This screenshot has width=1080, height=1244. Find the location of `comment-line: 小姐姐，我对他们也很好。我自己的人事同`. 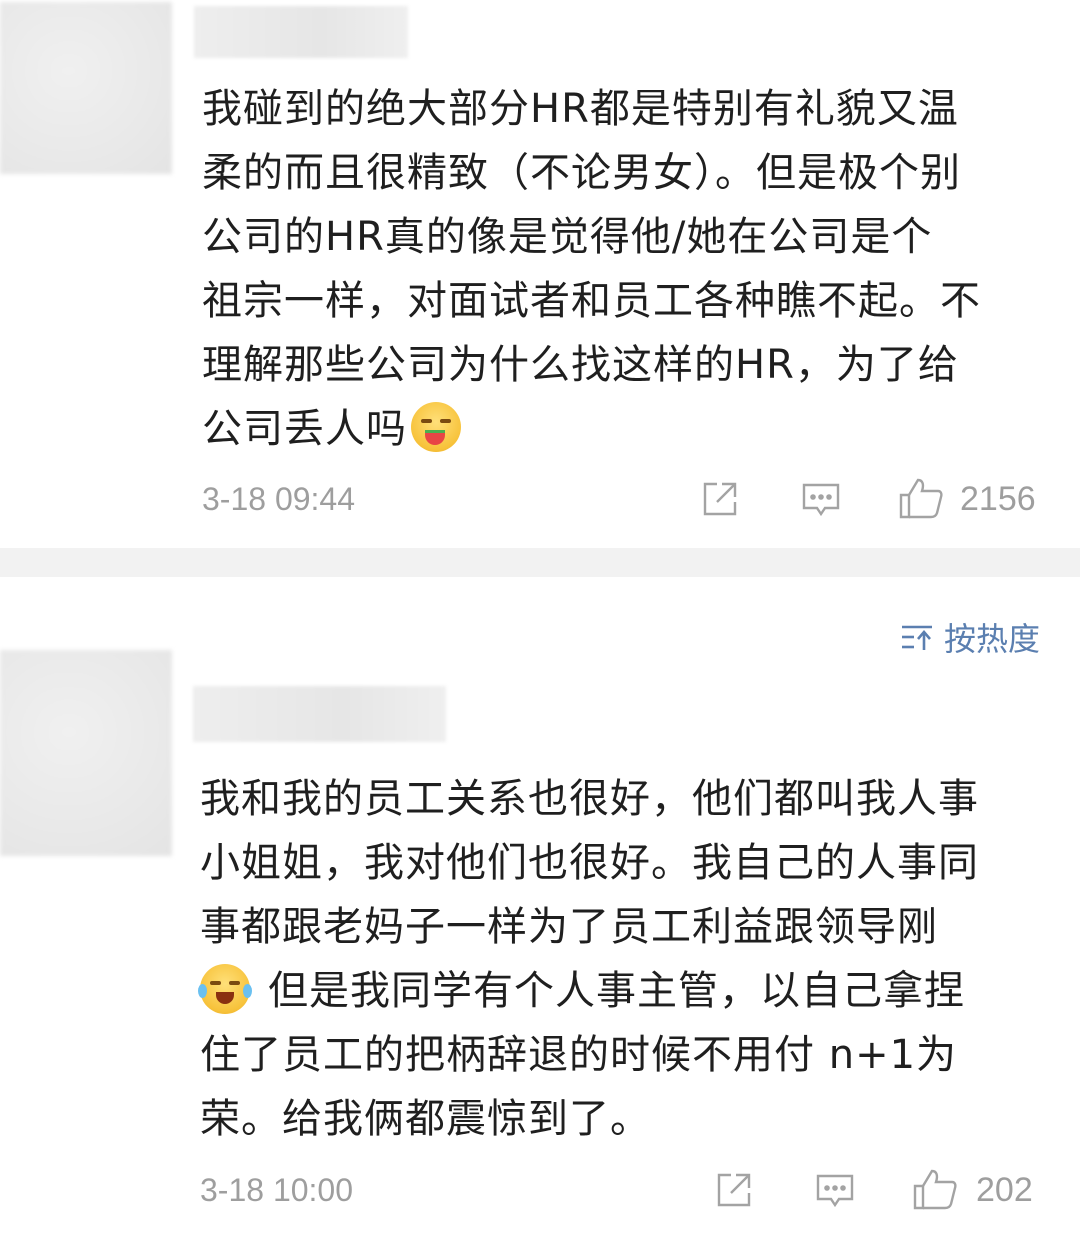

comment-line: 小姐姐，我对他们也很好。我自己的人事同 is located at coordinates (589, 863).